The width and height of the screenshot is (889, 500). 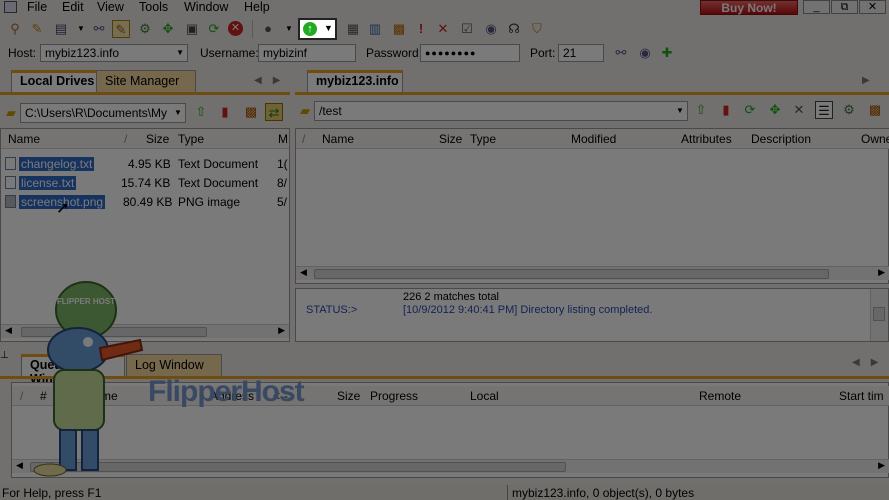 What do you see at coordinates (799, 110) in the screenshot?
I see `remote-delete-icon: ✕` at bounding box center [799, 110].